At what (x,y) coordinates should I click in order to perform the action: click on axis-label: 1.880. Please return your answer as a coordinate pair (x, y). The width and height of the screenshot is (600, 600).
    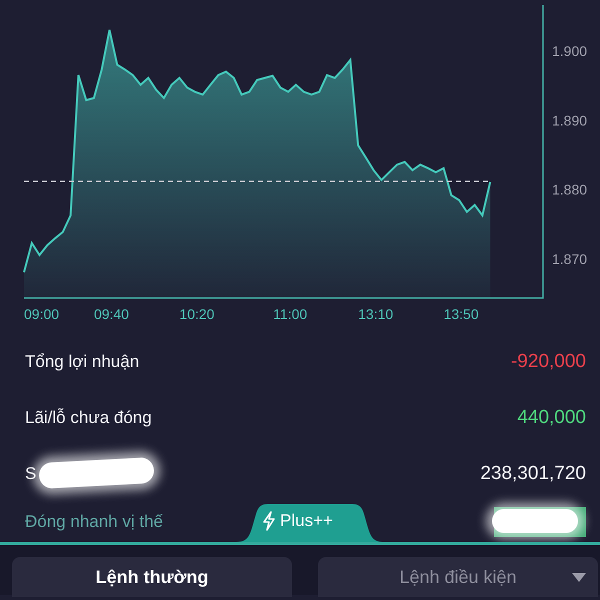
    Looking at the image, I should click on (570, 190).